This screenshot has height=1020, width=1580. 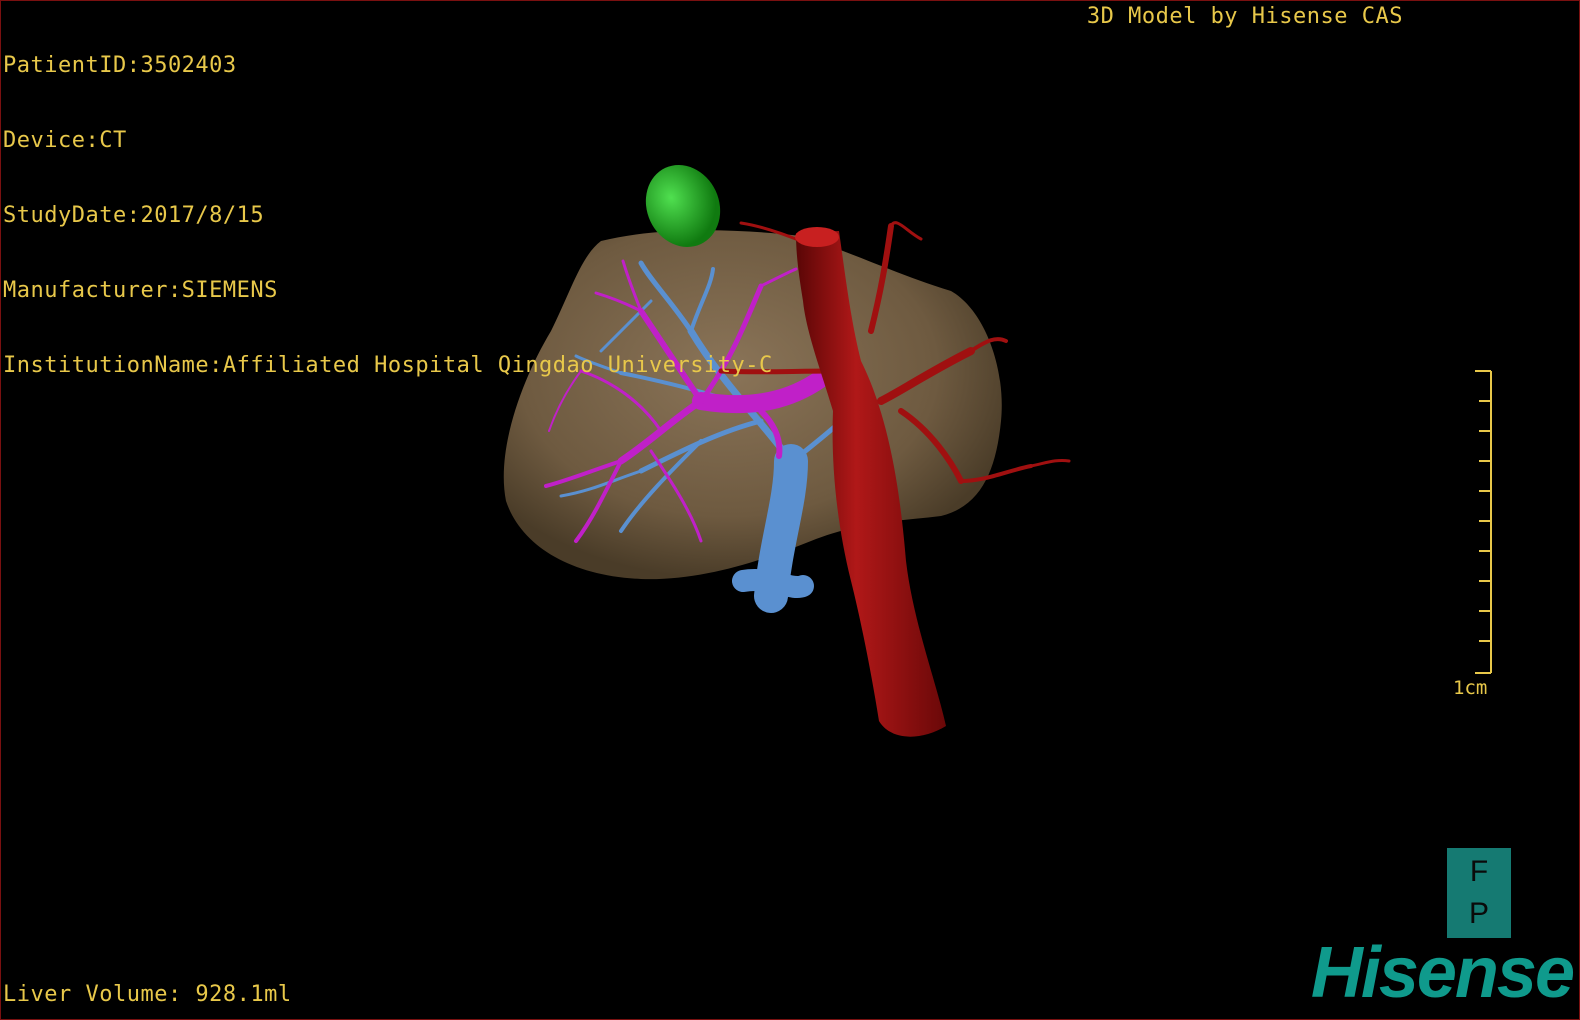 I want to click on scale-bar, so click(x=1483, y=522).